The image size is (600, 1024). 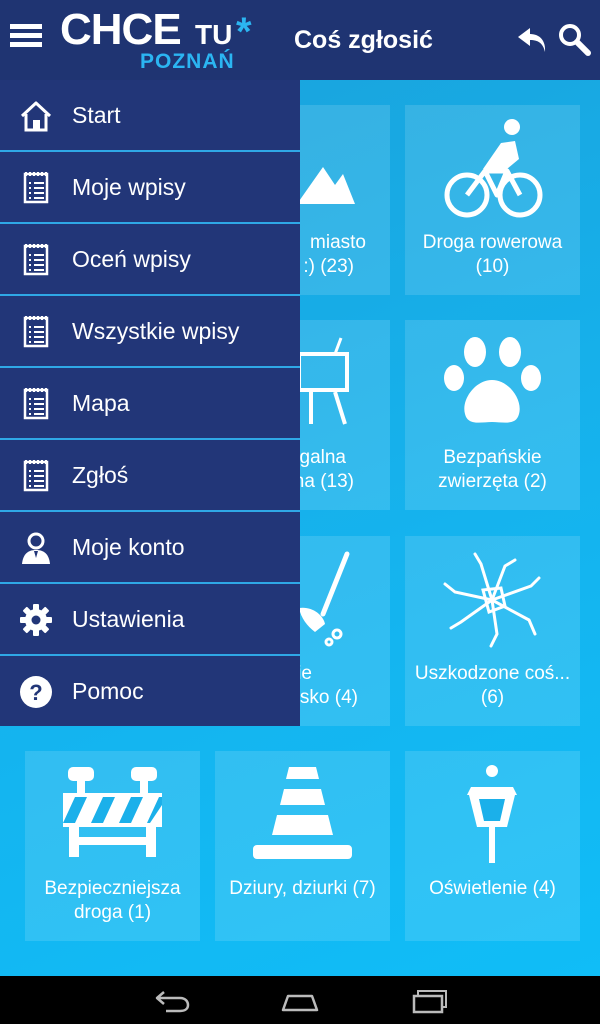 What do you see at coordinates (128, 547) in the screenshot?
I see `menu-item-label: Moje konto` at bounding box center [128, 547].